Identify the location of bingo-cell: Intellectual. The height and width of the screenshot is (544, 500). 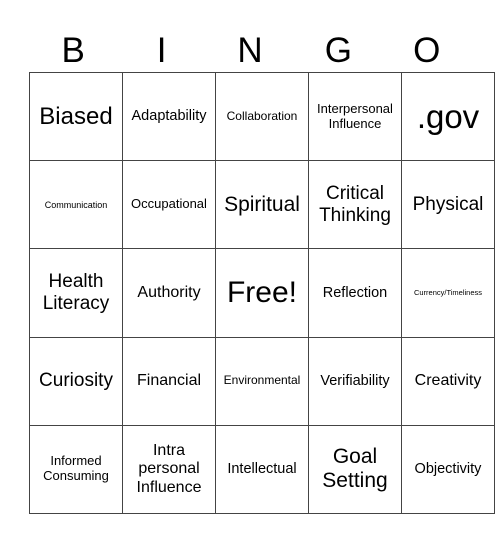
(262, 469).